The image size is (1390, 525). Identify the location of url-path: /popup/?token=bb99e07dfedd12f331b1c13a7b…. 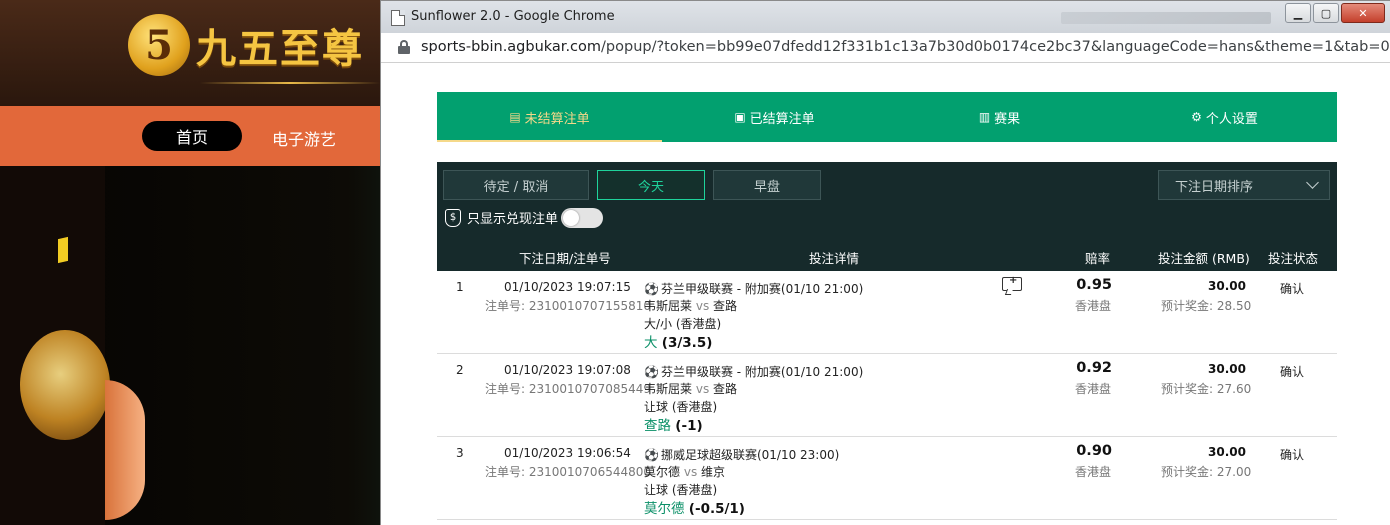
(995, 47).